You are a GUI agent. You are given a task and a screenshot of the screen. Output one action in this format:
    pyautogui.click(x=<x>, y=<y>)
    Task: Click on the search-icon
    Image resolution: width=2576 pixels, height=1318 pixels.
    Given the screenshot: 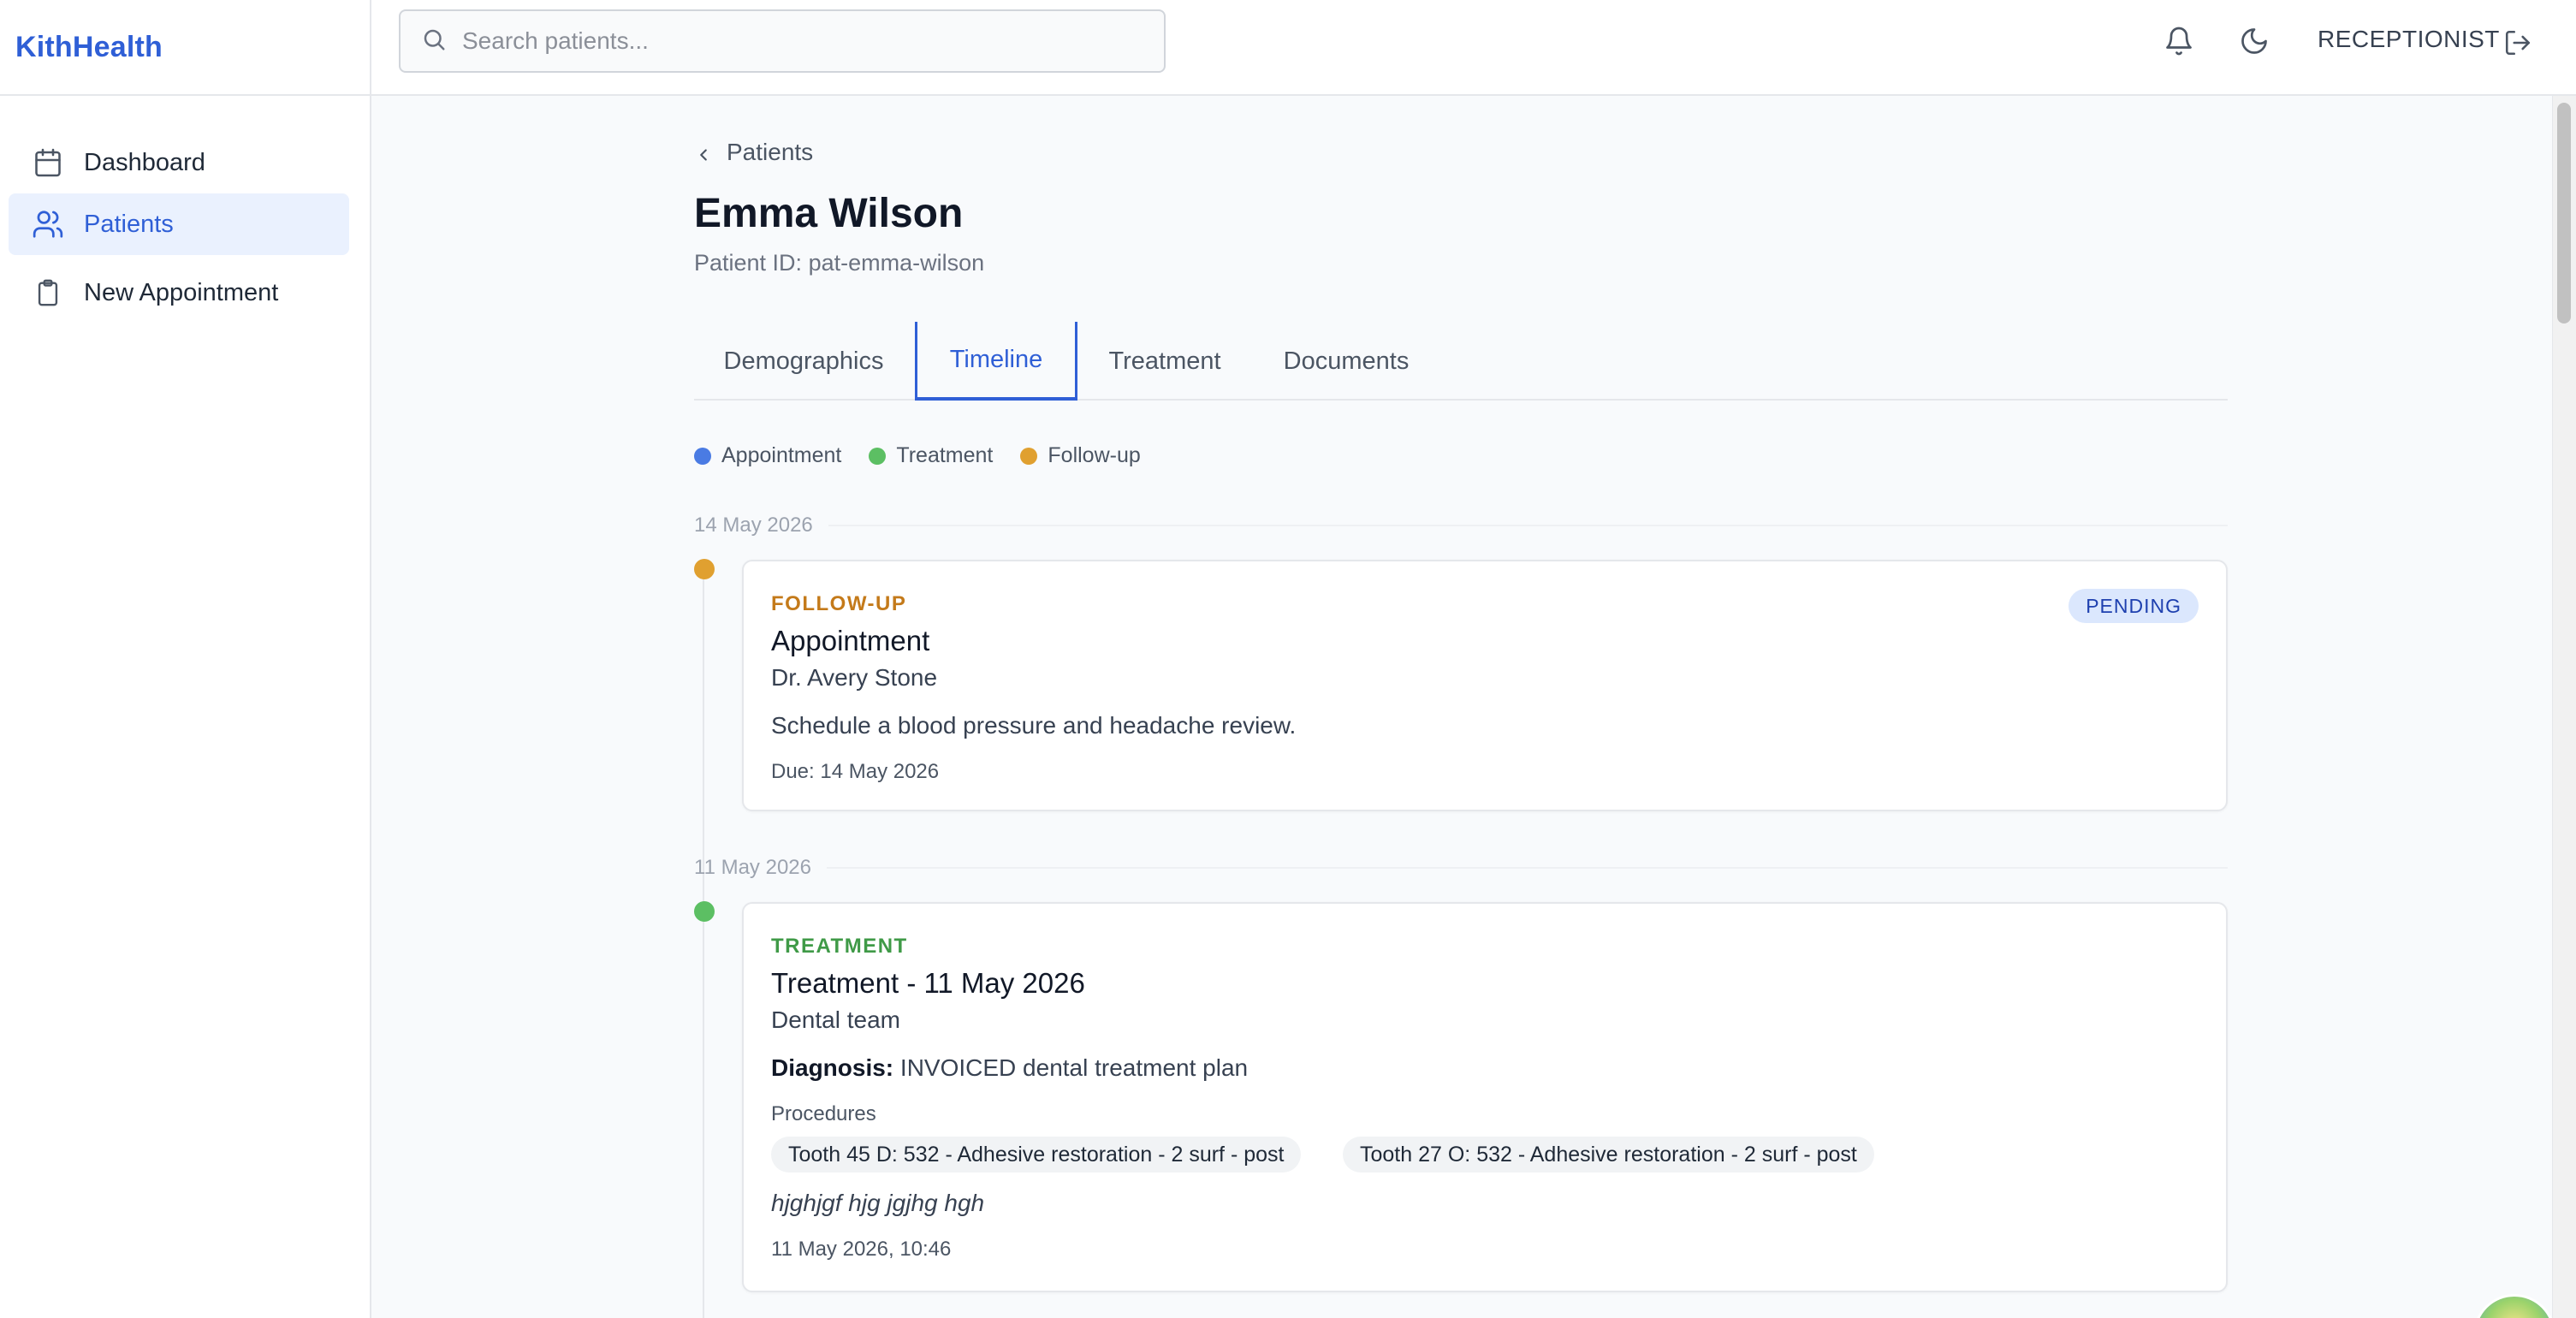 What is the action you would take?
    pyautogui.click(x=434, y=42)
    